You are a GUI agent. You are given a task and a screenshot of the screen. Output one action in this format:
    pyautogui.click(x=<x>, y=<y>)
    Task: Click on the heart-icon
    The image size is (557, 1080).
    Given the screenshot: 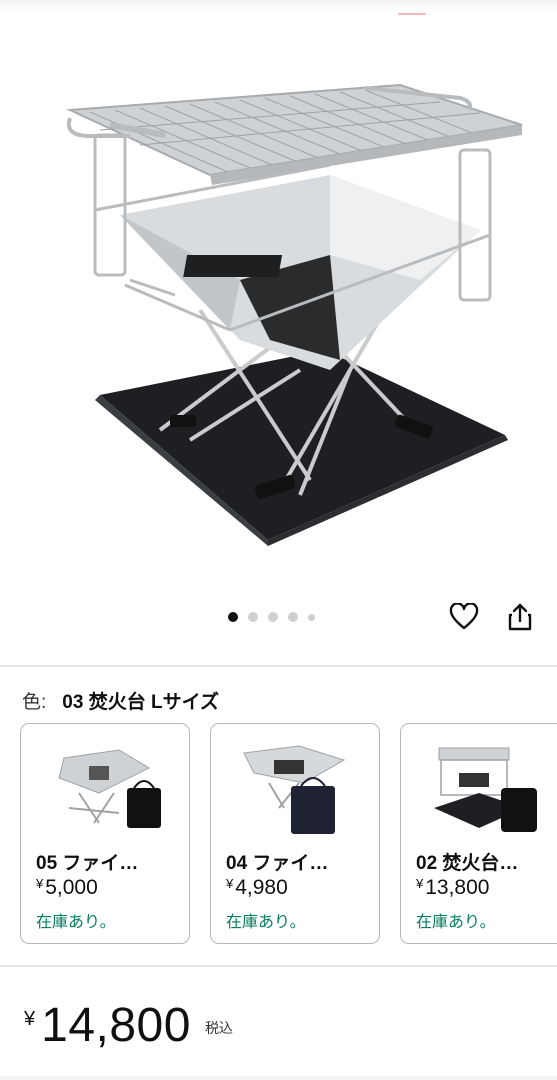 What is the action you would take?
    pyautogui.click(x=464, y=616)
    